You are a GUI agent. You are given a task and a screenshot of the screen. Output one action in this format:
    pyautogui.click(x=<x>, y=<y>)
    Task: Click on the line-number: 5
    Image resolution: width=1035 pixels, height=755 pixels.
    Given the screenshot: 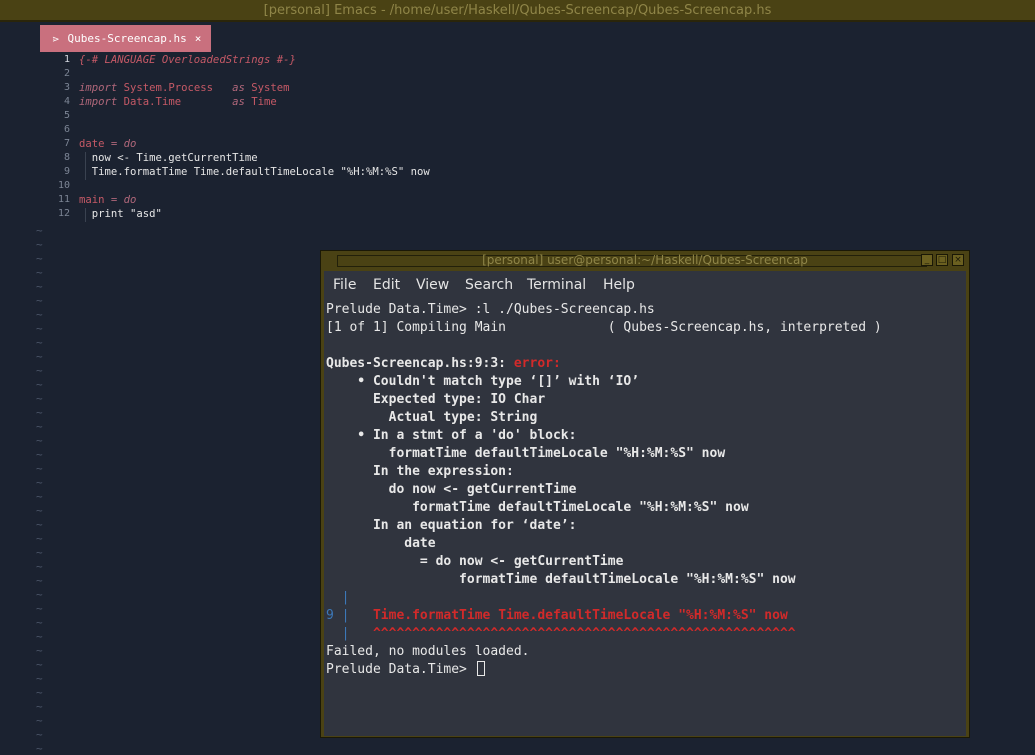 What is the action you would take?
    pyautogui.click(x=66, y=115)
    